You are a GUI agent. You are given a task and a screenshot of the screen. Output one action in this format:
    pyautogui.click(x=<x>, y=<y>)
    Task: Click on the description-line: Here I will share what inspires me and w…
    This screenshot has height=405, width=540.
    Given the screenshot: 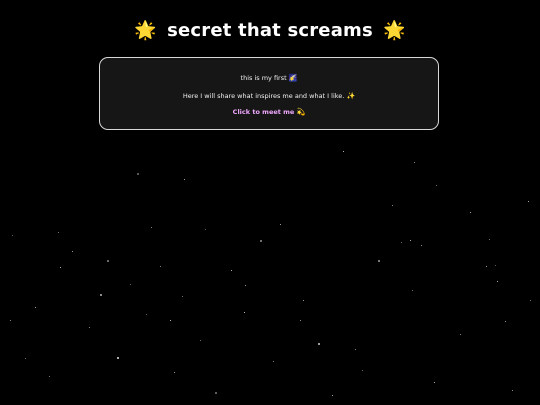 What is the action you would take?
    pyautogui.click(x=269, y=96)
    